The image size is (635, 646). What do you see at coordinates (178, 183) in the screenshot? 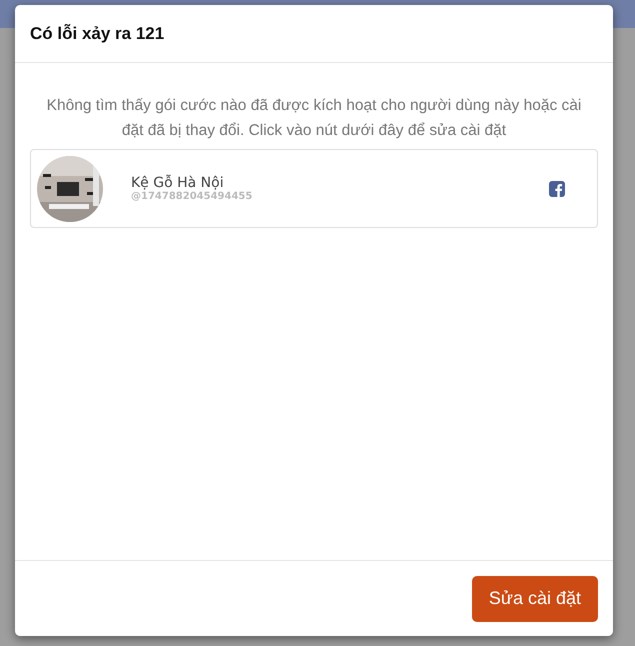
I see `account-name: Kệ Gỗ Hà Nội` at bounding box center [178, 183].